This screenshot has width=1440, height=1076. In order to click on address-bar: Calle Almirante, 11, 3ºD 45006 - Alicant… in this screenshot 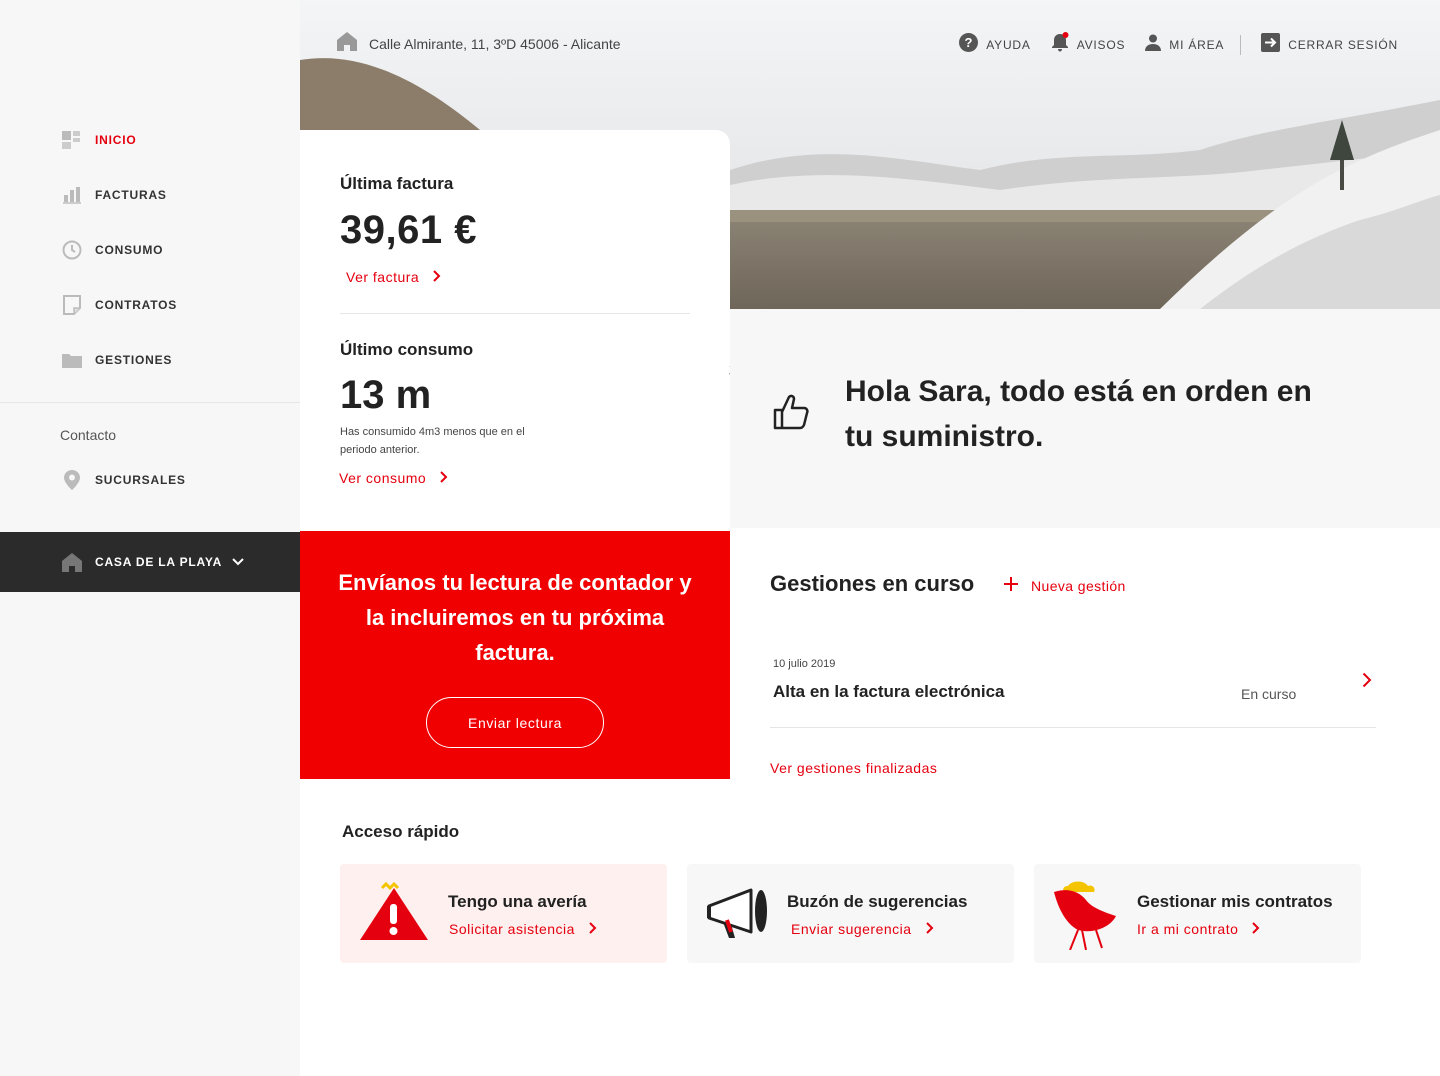, I will do `click(479, 44)`.